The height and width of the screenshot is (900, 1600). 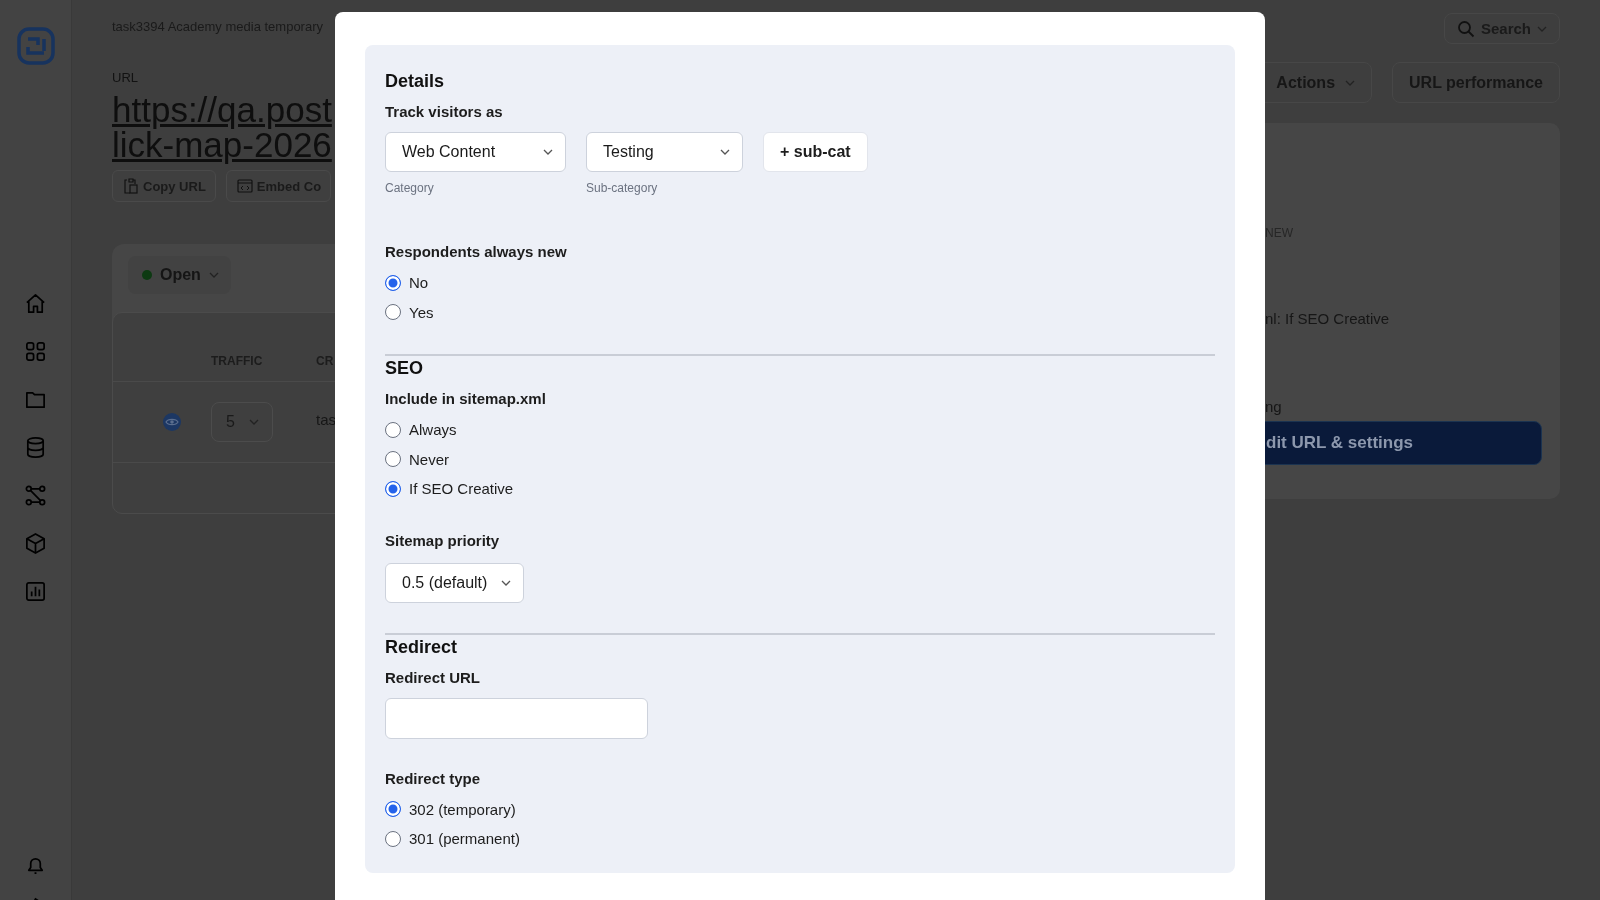 What do you see at coordinates (664, 152) in the screenshot?
I see `dropdown-select: Testing` at bounding box center [664, 152].